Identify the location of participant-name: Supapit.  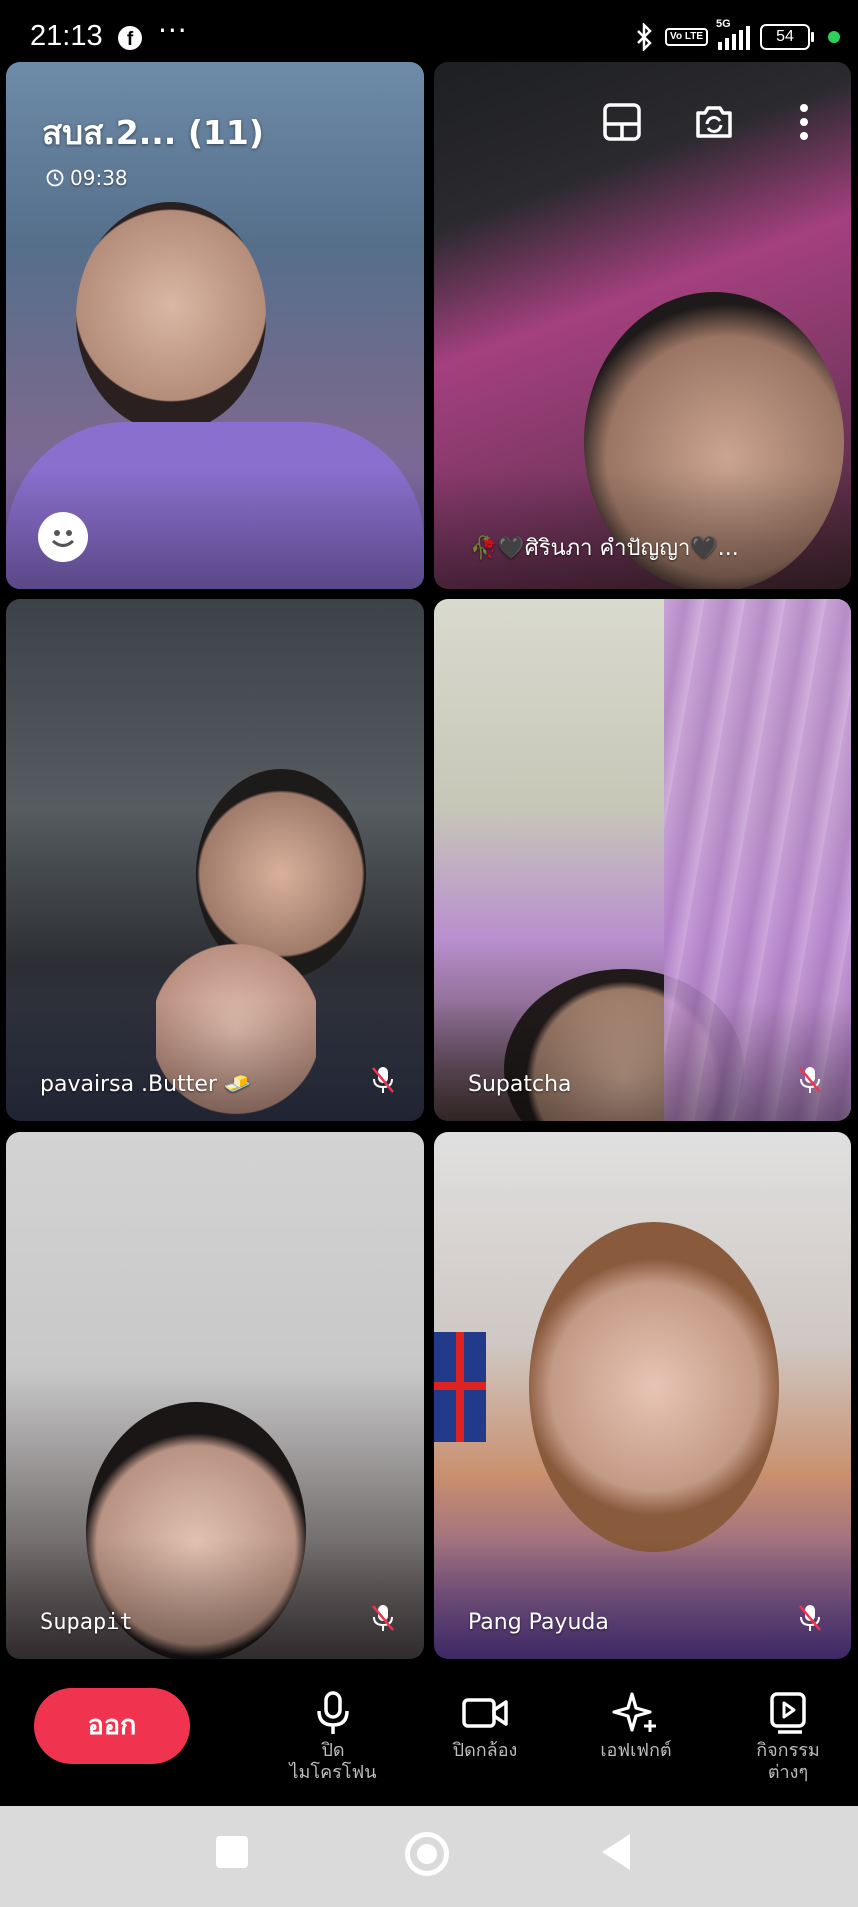
(86, 1622).